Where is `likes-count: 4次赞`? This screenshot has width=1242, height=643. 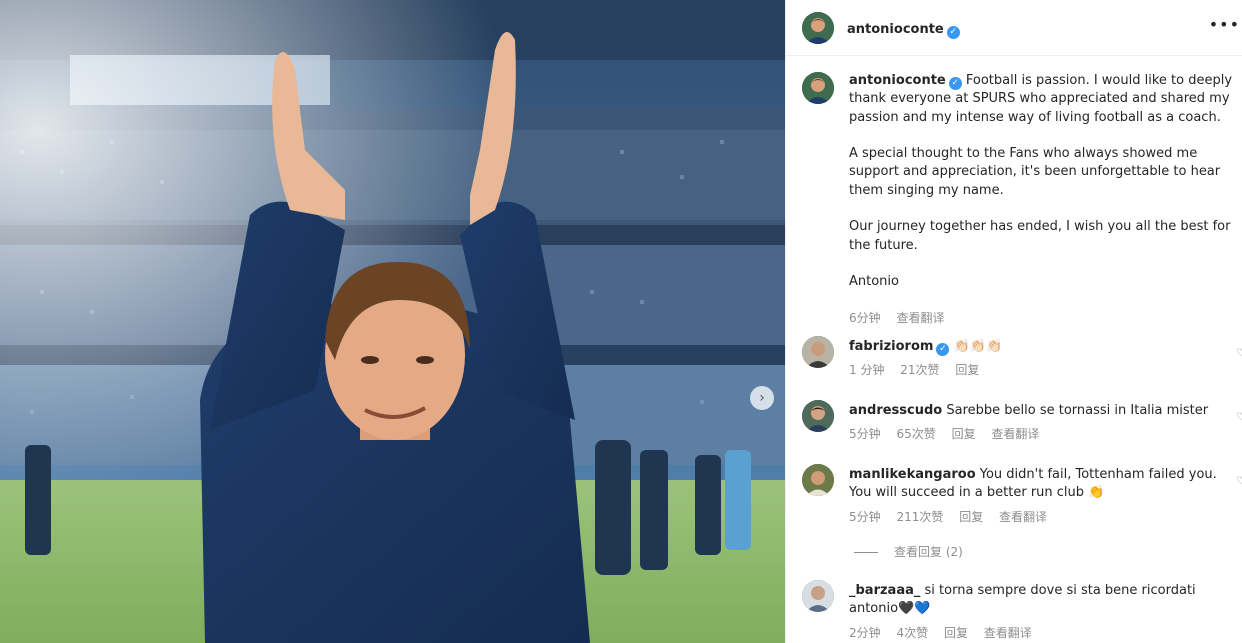 likes-count: 4次赞 is located at coordinates (912, 633).